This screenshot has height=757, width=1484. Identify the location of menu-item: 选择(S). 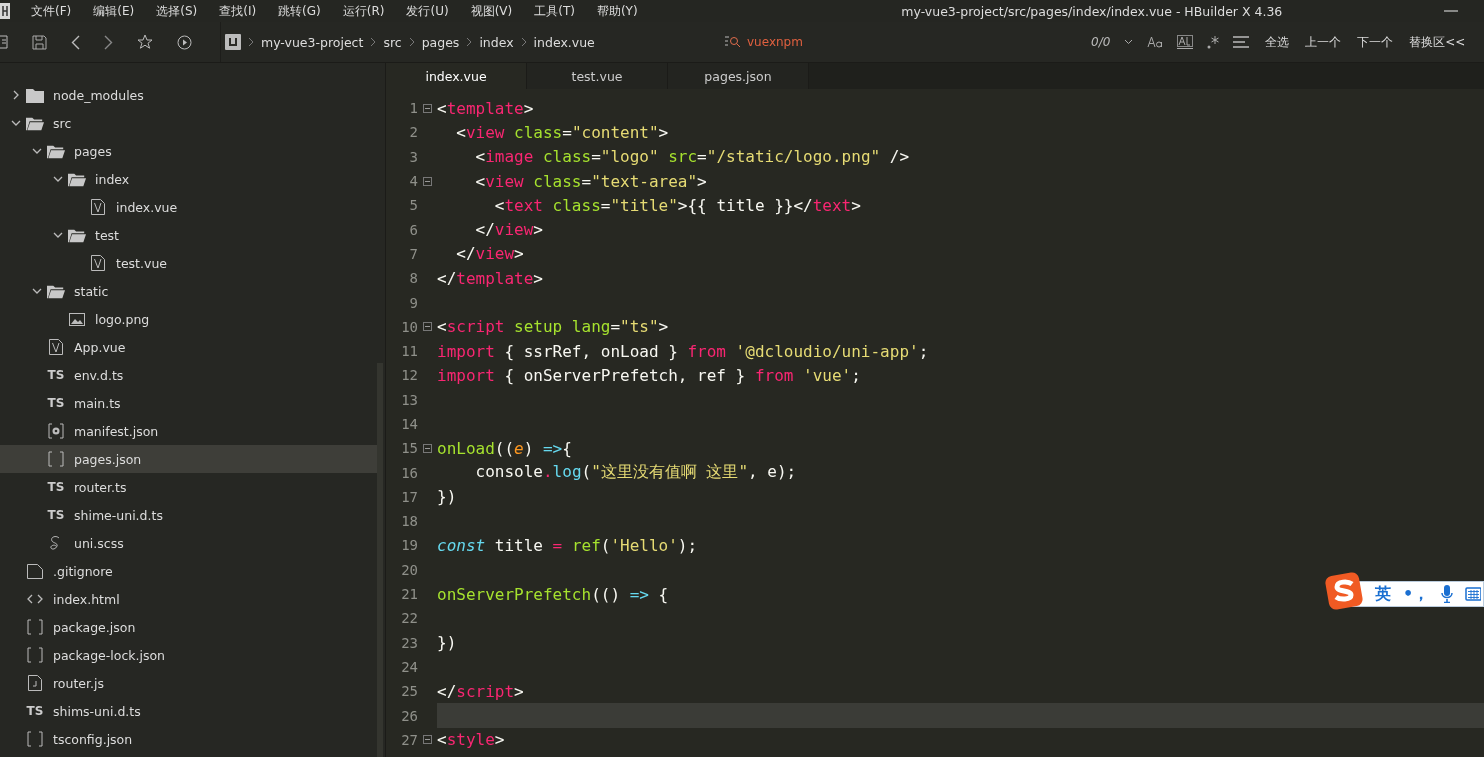
(177, 11).